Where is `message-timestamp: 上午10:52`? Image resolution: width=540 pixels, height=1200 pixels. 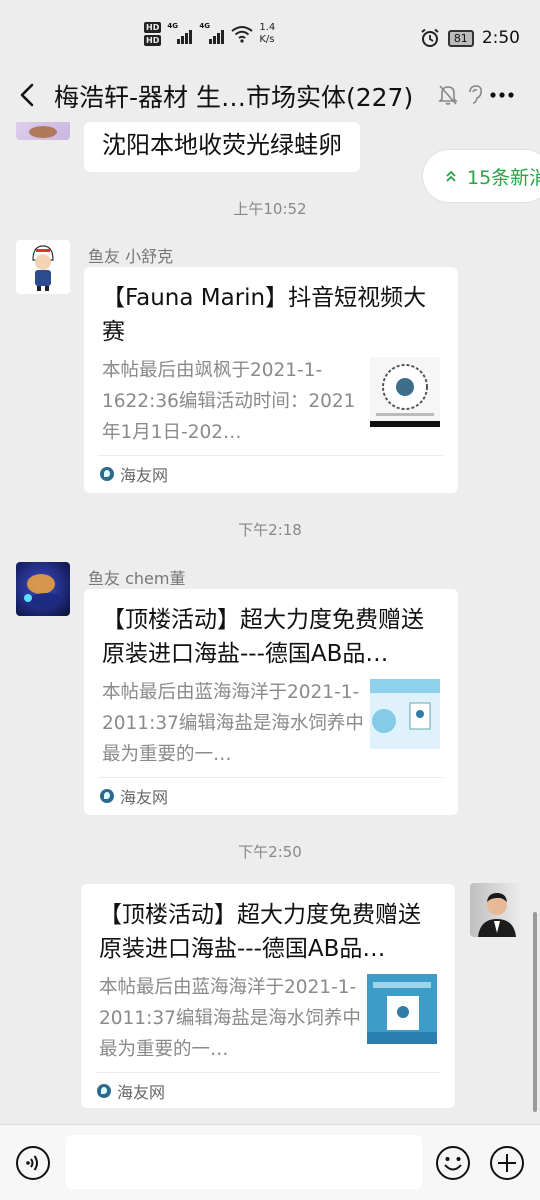 message-timestamp: 上午10:52 is located at coordinates (270, 209).